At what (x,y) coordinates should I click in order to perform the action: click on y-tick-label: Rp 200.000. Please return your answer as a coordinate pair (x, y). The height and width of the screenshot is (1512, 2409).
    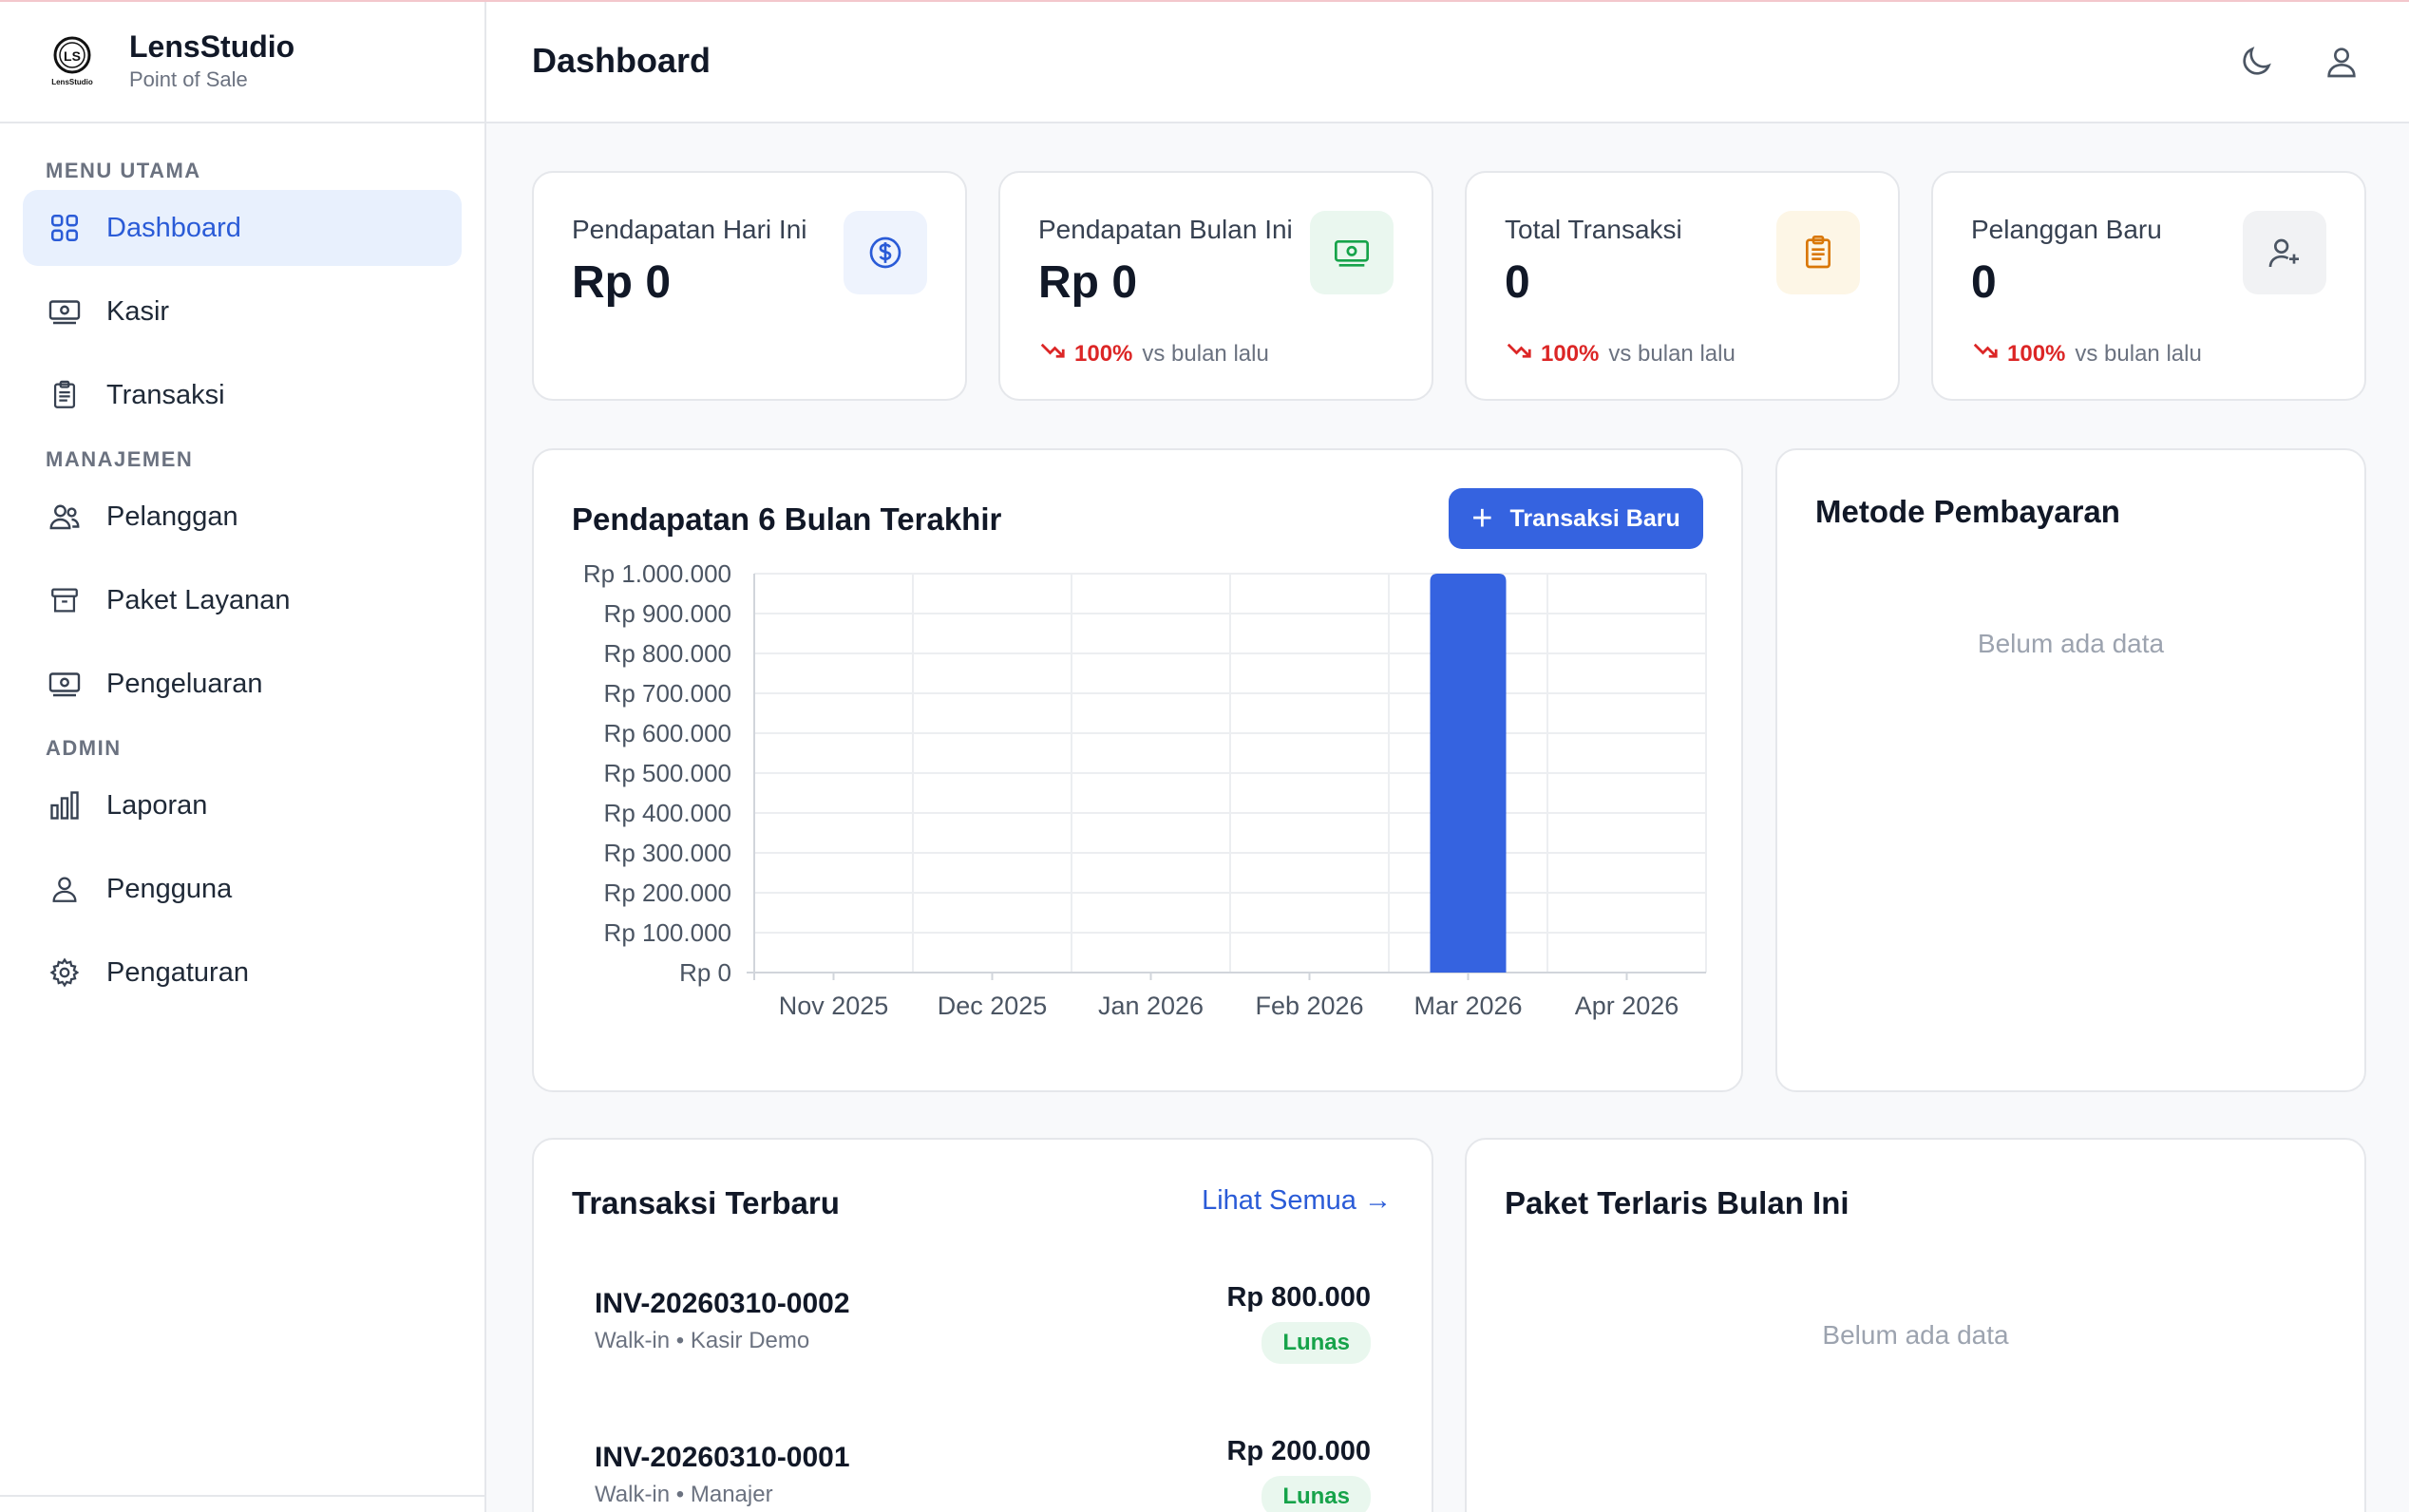
    Looking at the image, I should click on (668, 893).